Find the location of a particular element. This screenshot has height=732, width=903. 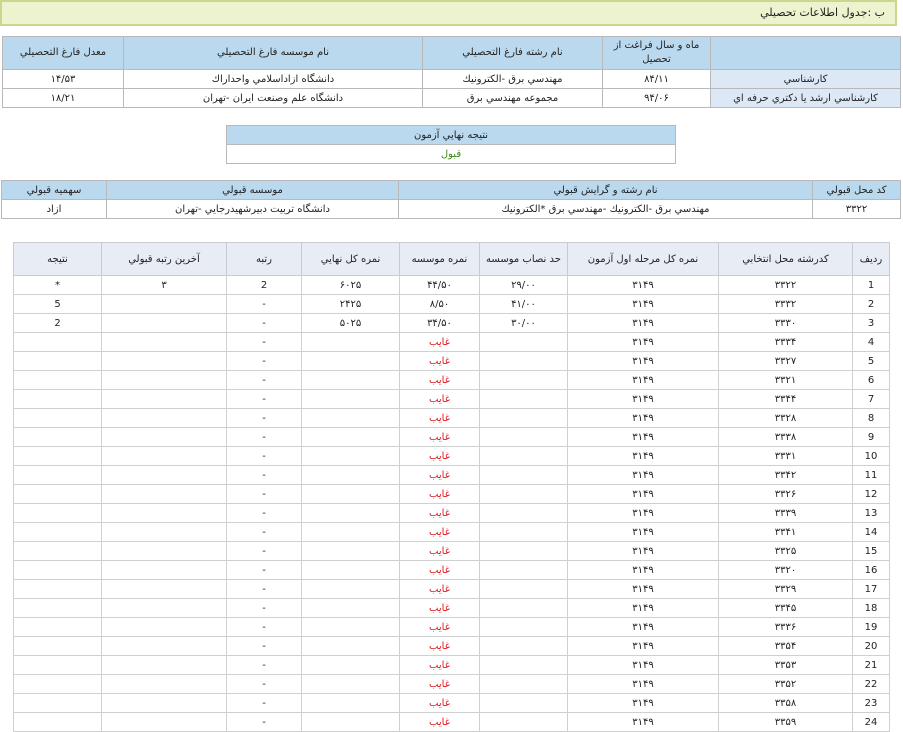

choice-code: ۳۳۵۲ is located at coordinates (785, 684).